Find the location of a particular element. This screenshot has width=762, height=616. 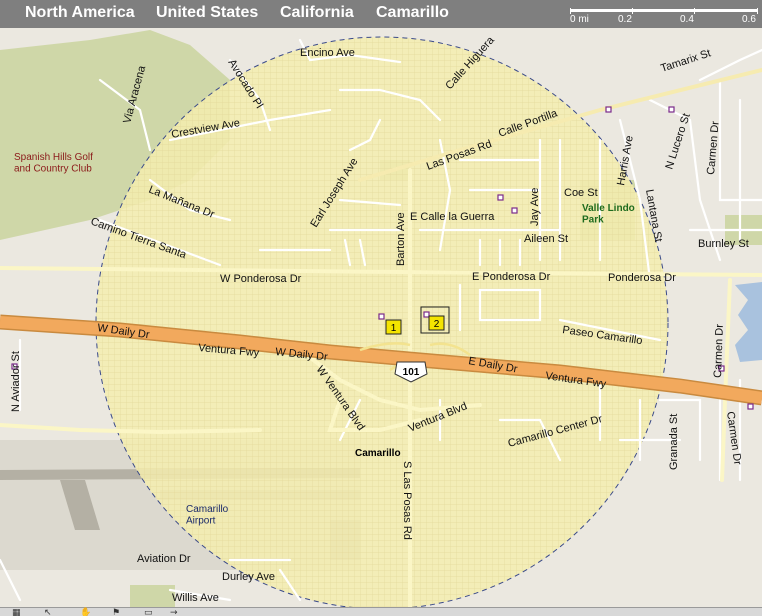

breadcrumb-camarillo: Camarillo is located at coordinates (412, 13).